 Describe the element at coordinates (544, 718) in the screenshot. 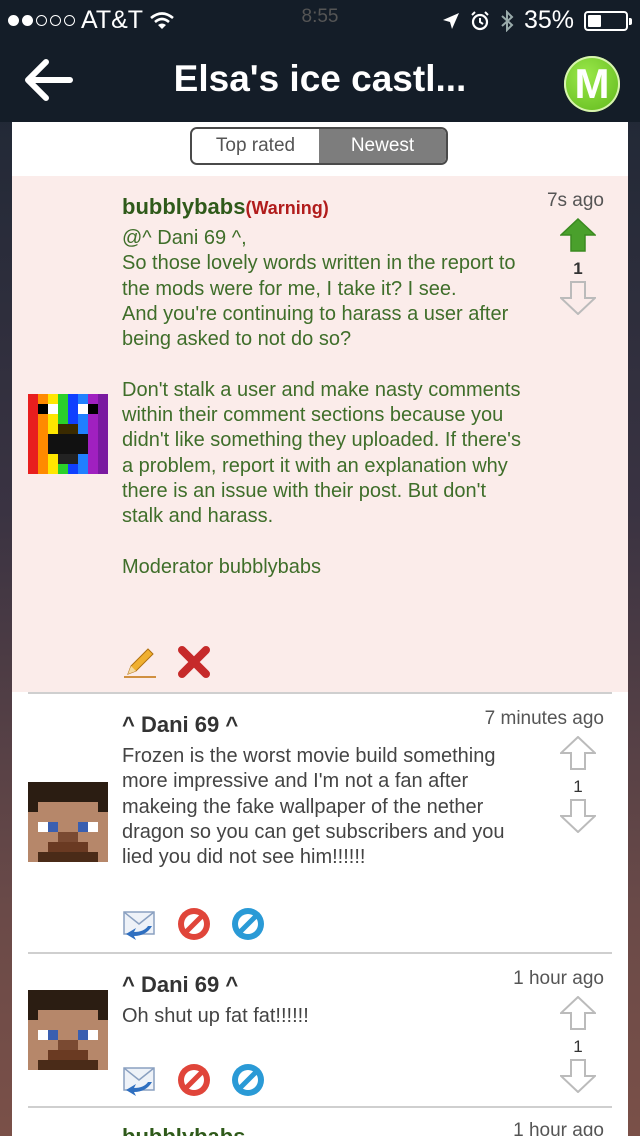

I see `comment-timestamp: 7 minutes ago` at that location.